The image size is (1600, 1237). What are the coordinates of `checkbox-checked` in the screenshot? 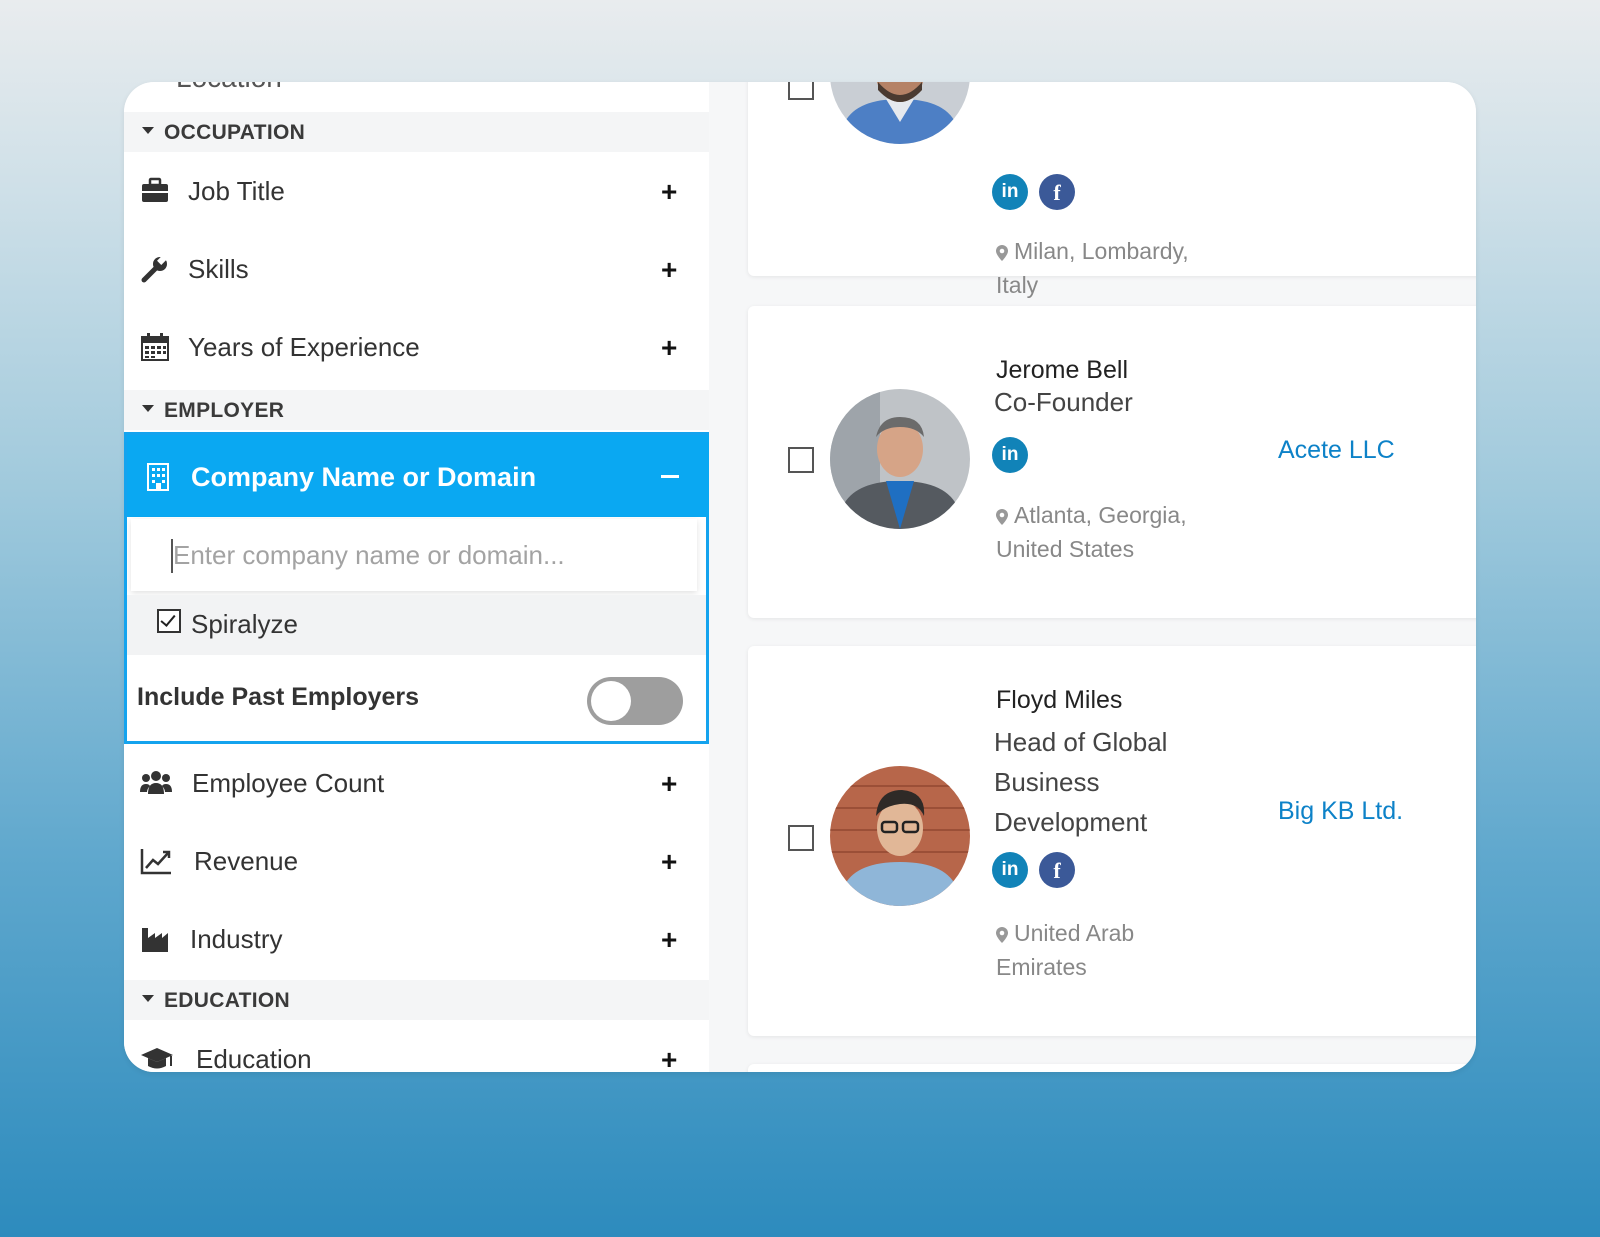 It's located at (169, 621).